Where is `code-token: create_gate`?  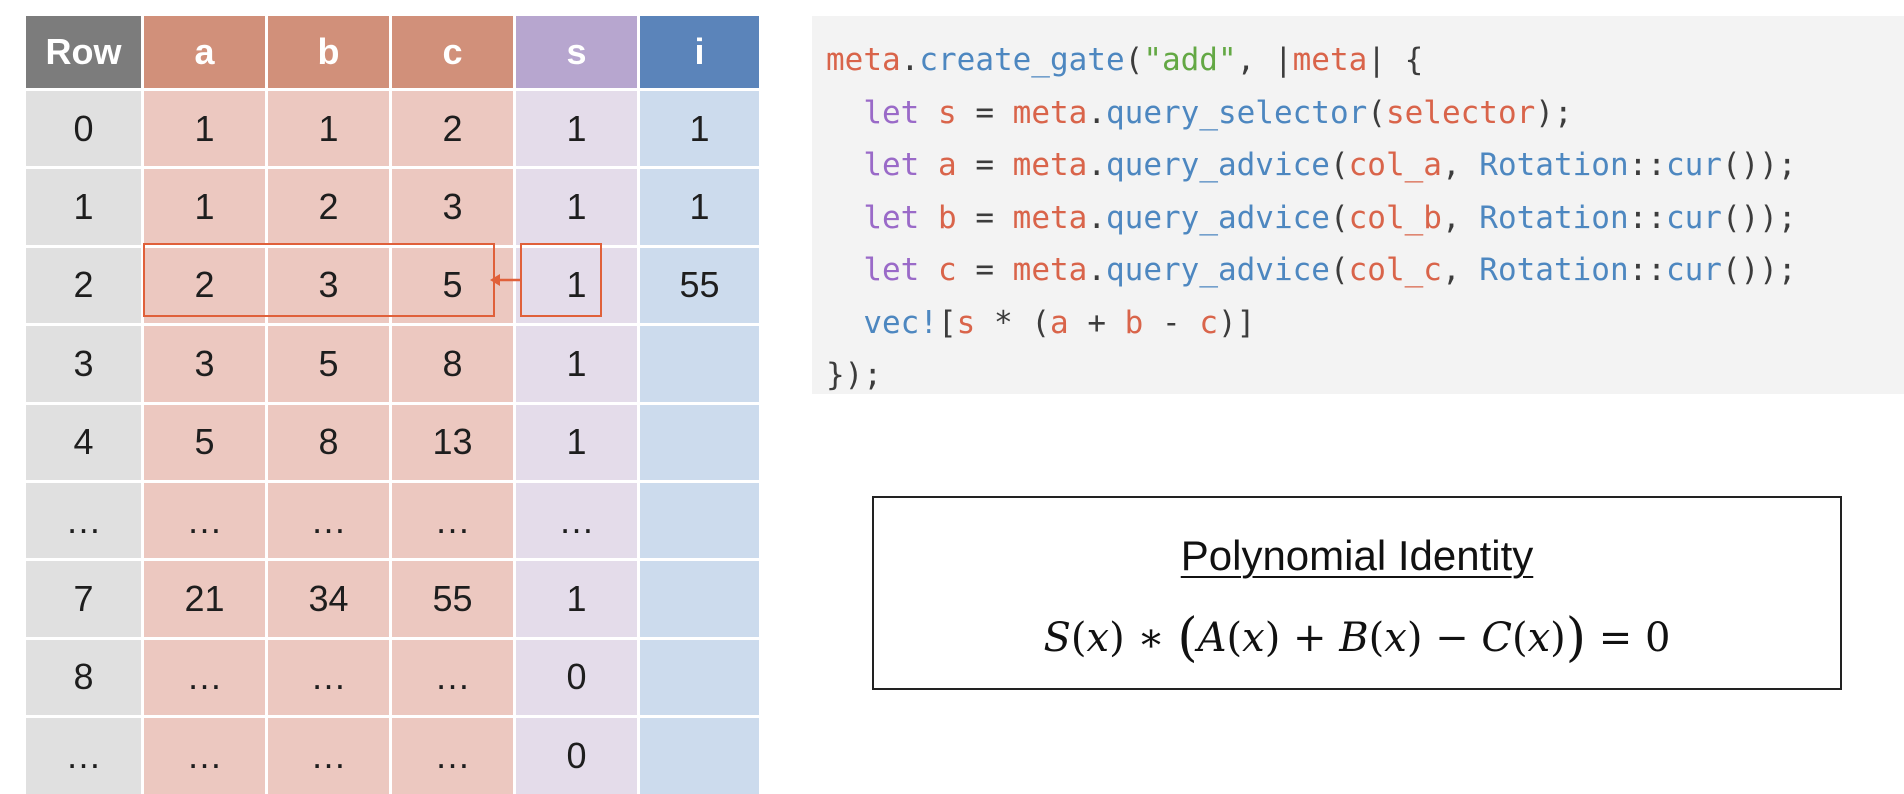
code-token: create_gate is located at coordinates (1022, 60).